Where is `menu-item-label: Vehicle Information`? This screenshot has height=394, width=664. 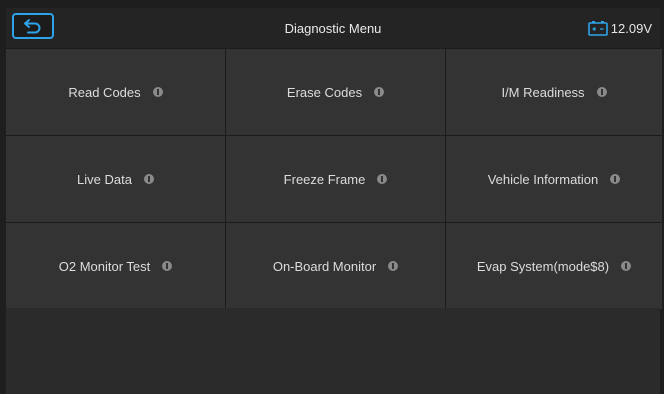 menu-item-label: Vehicle Information is located at coordinates (543, 179).